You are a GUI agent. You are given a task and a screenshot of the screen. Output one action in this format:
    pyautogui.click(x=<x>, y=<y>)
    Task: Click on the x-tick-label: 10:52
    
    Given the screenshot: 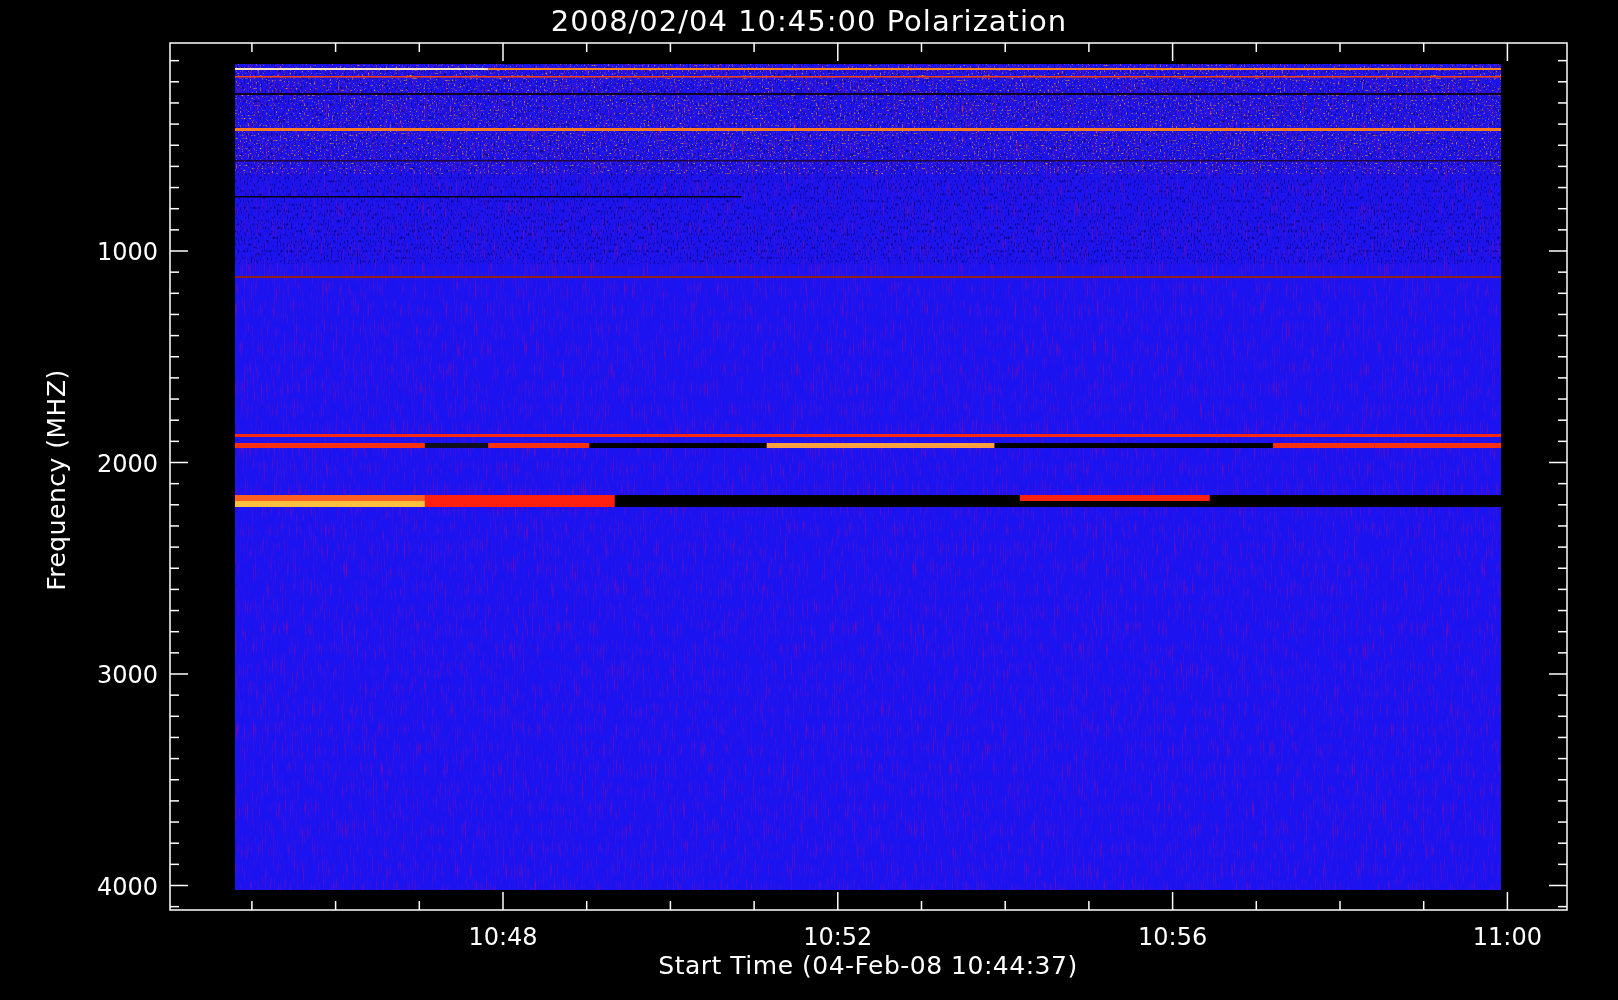 What is the action you would take?
    pyautogui.click(x=838, y=937)
    